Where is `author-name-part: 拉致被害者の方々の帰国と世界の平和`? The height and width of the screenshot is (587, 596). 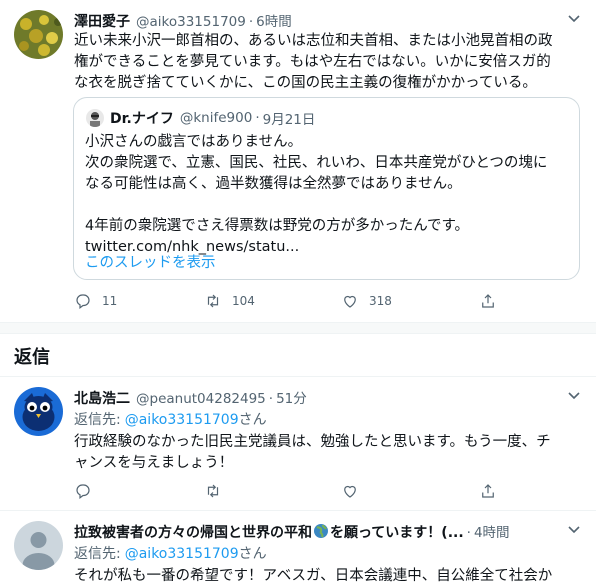 author-name-part: 拉致被害者の方々の帰国と世界の平和 is located at coordinates (193, 533).